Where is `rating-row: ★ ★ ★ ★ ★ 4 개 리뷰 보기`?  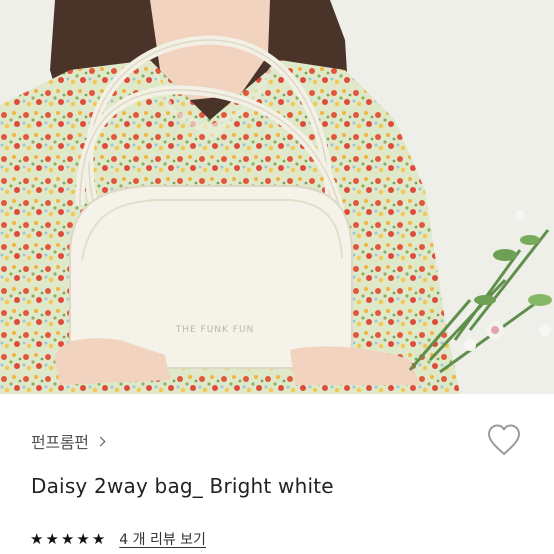
rating-row: ★ ★ ★ ★ ★ 4 개 리뷰 보기 is located at coordinates (118, 539).